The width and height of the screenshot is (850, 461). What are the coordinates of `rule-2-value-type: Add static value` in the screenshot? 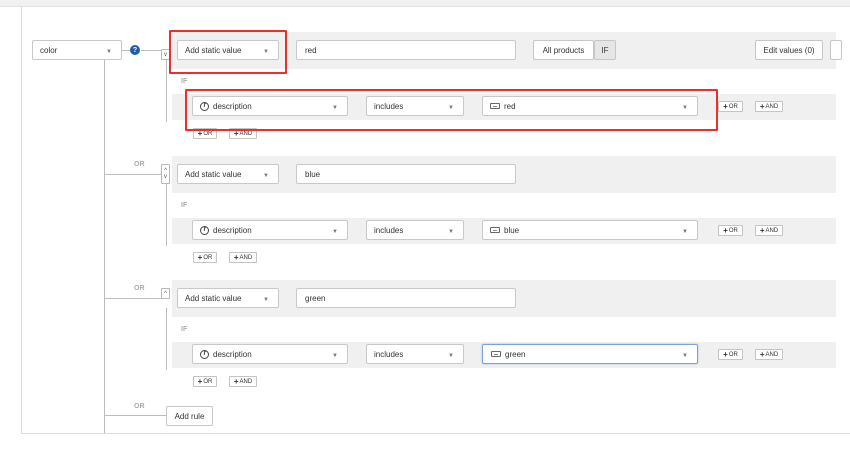 It's located at (213, 174).